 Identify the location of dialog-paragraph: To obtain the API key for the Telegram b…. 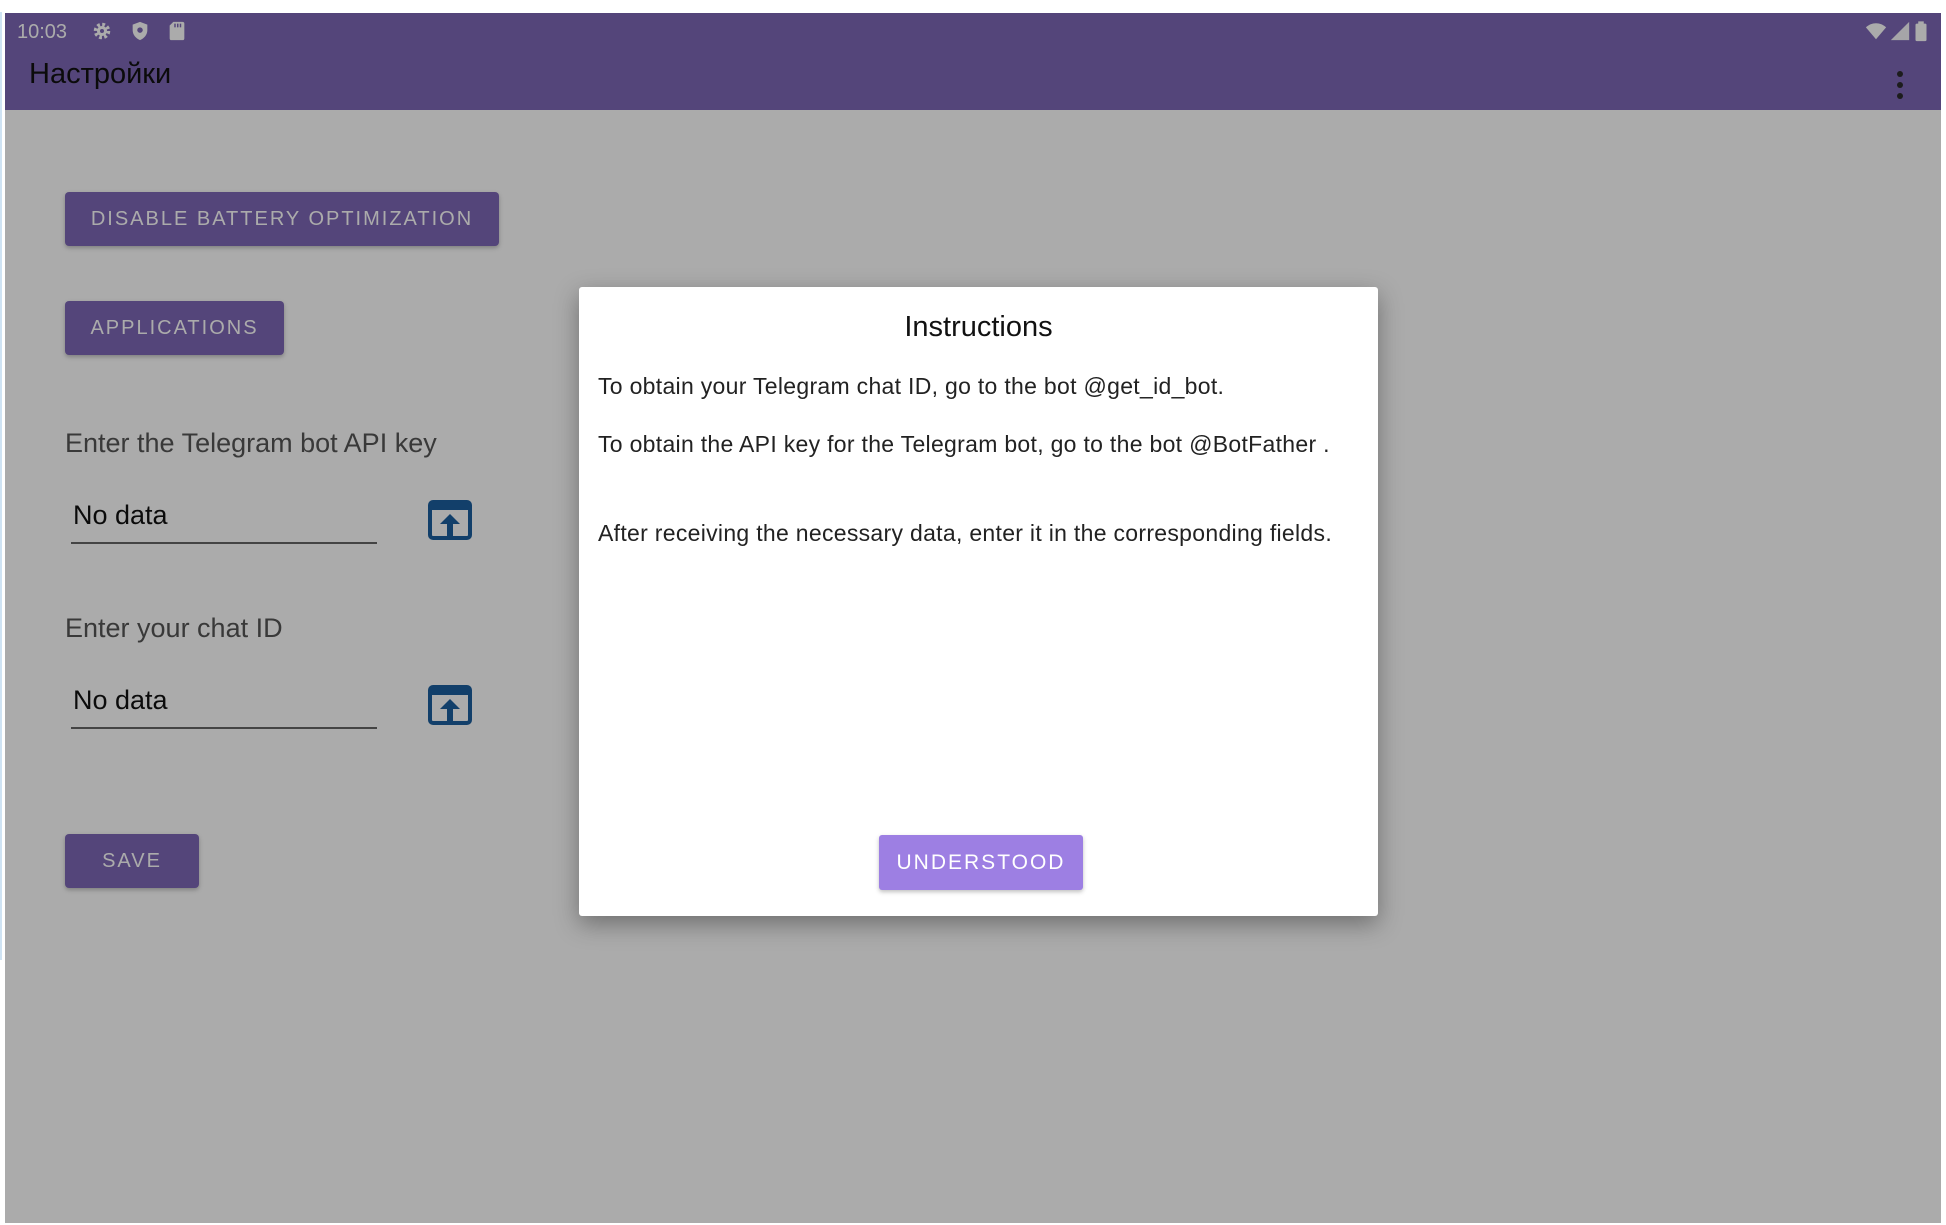
(964, 444).